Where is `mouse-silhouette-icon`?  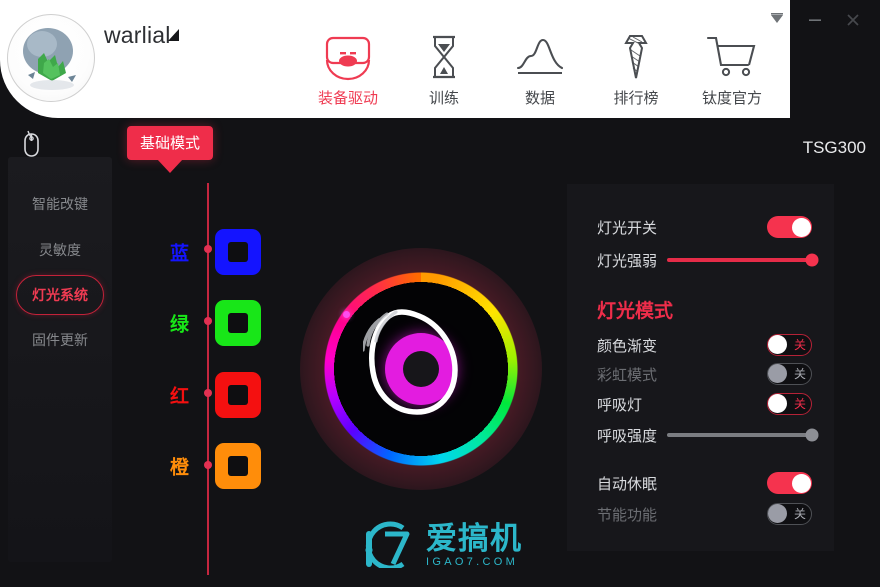 mouse-silhouette-icon is located at coordinates (422, 367).